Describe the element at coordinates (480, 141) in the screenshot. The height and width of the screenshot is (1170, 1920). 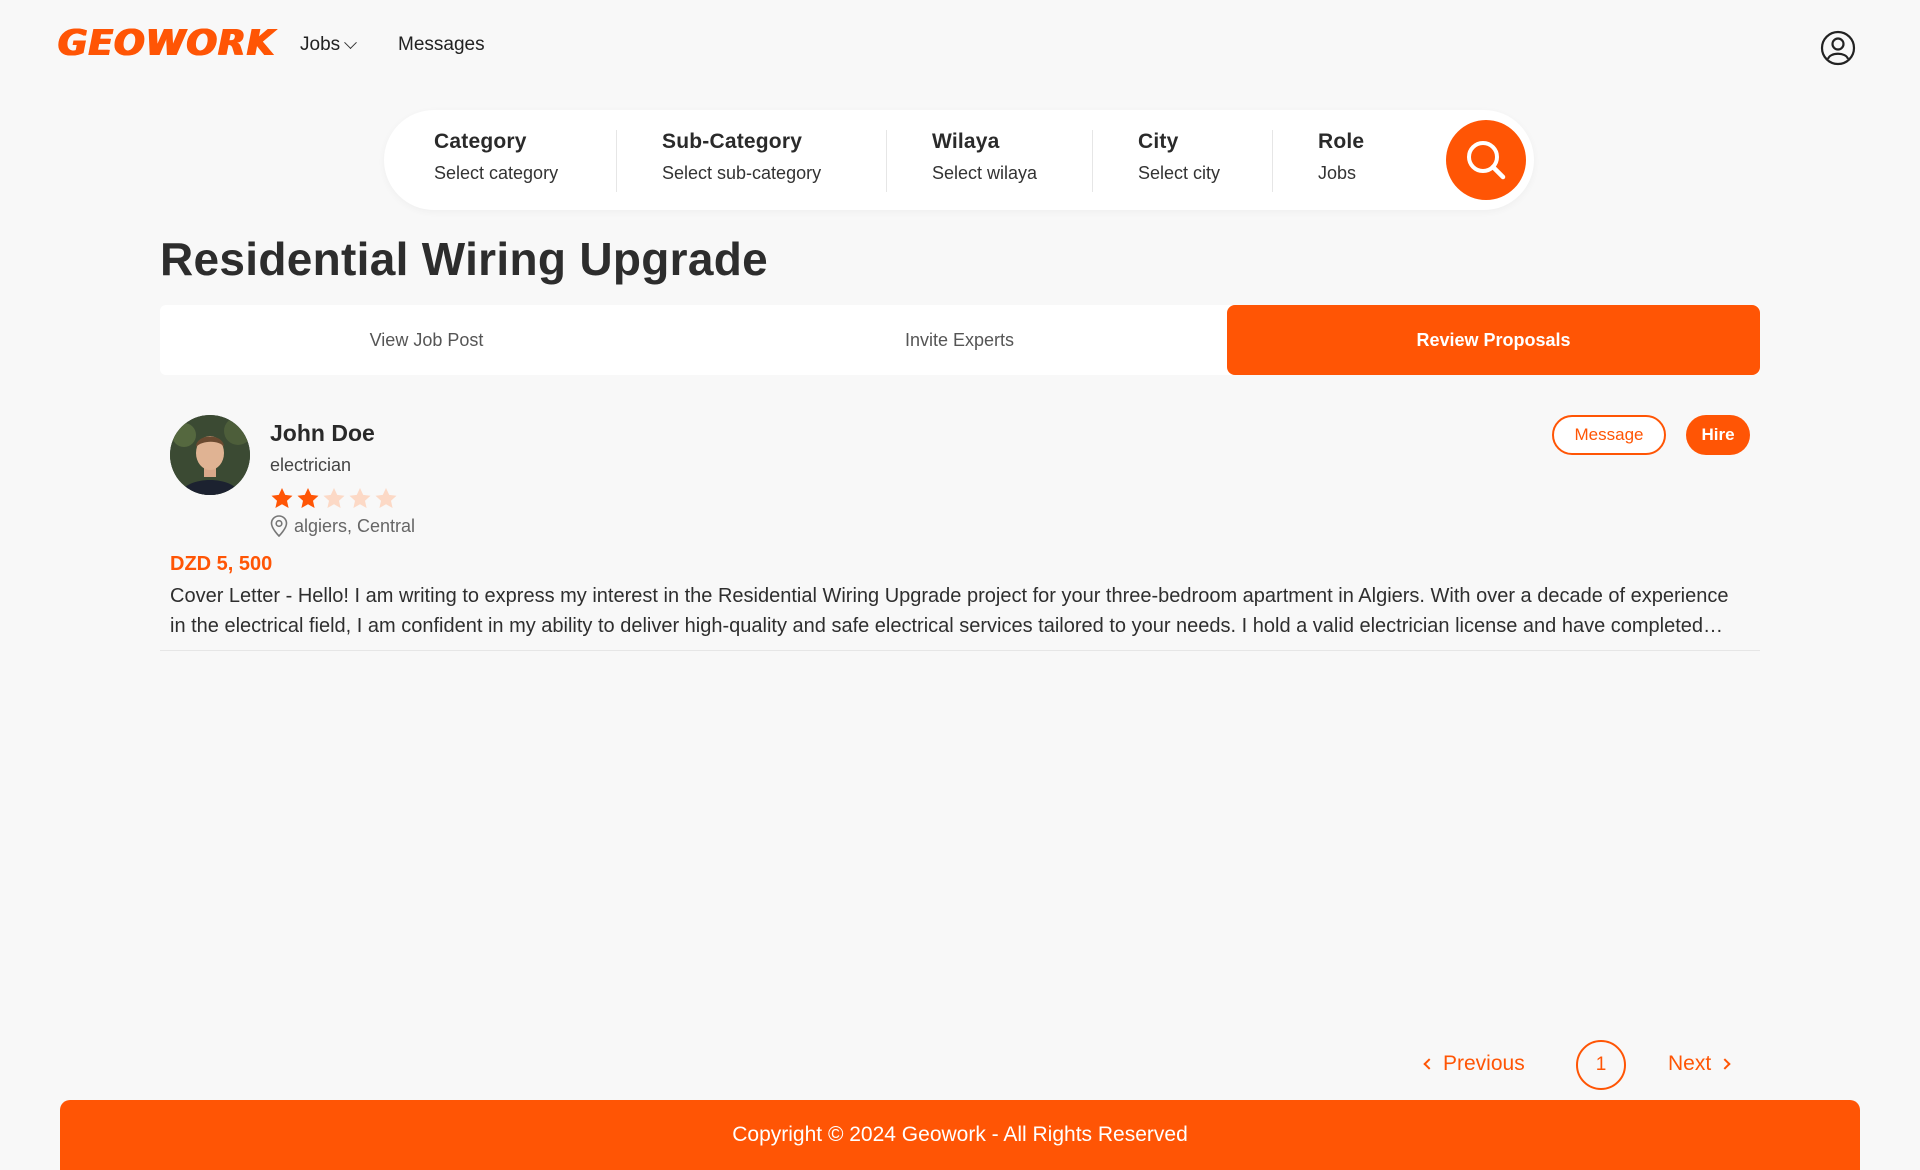
I see `search-field-label: Category` at that location.